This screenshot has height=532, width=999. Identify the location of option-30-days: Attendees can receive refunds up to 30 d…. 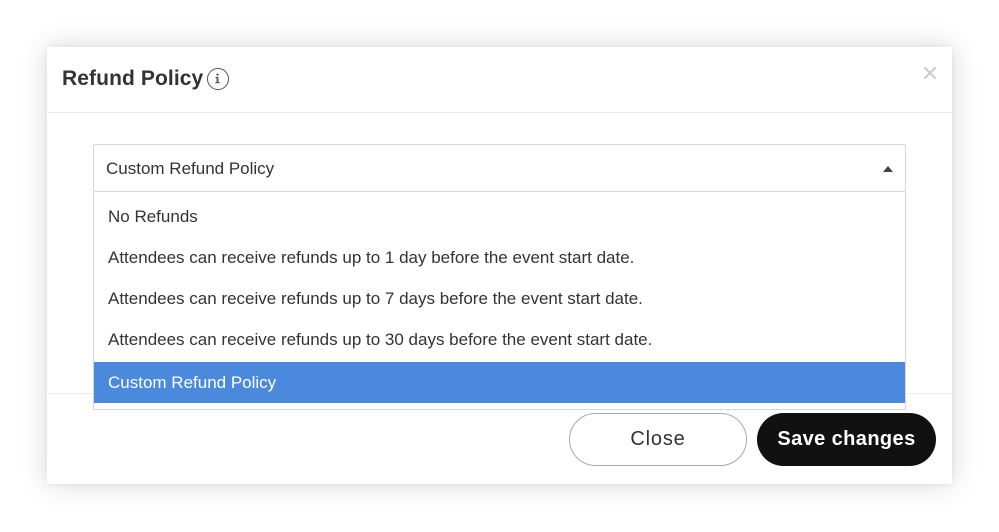
(499, 339).